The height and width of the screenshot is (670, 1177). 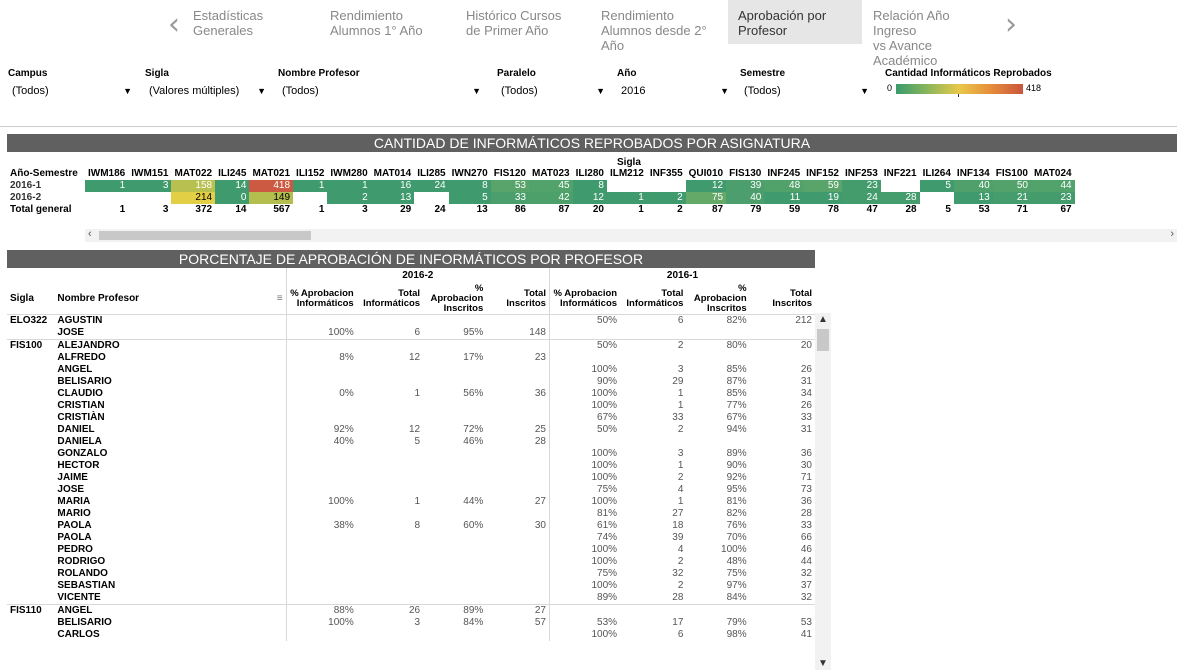 What do you see at coordinates (232, 186) in the screenshot?
I see `heat-cell: 14` at bounding box center [232, 186].